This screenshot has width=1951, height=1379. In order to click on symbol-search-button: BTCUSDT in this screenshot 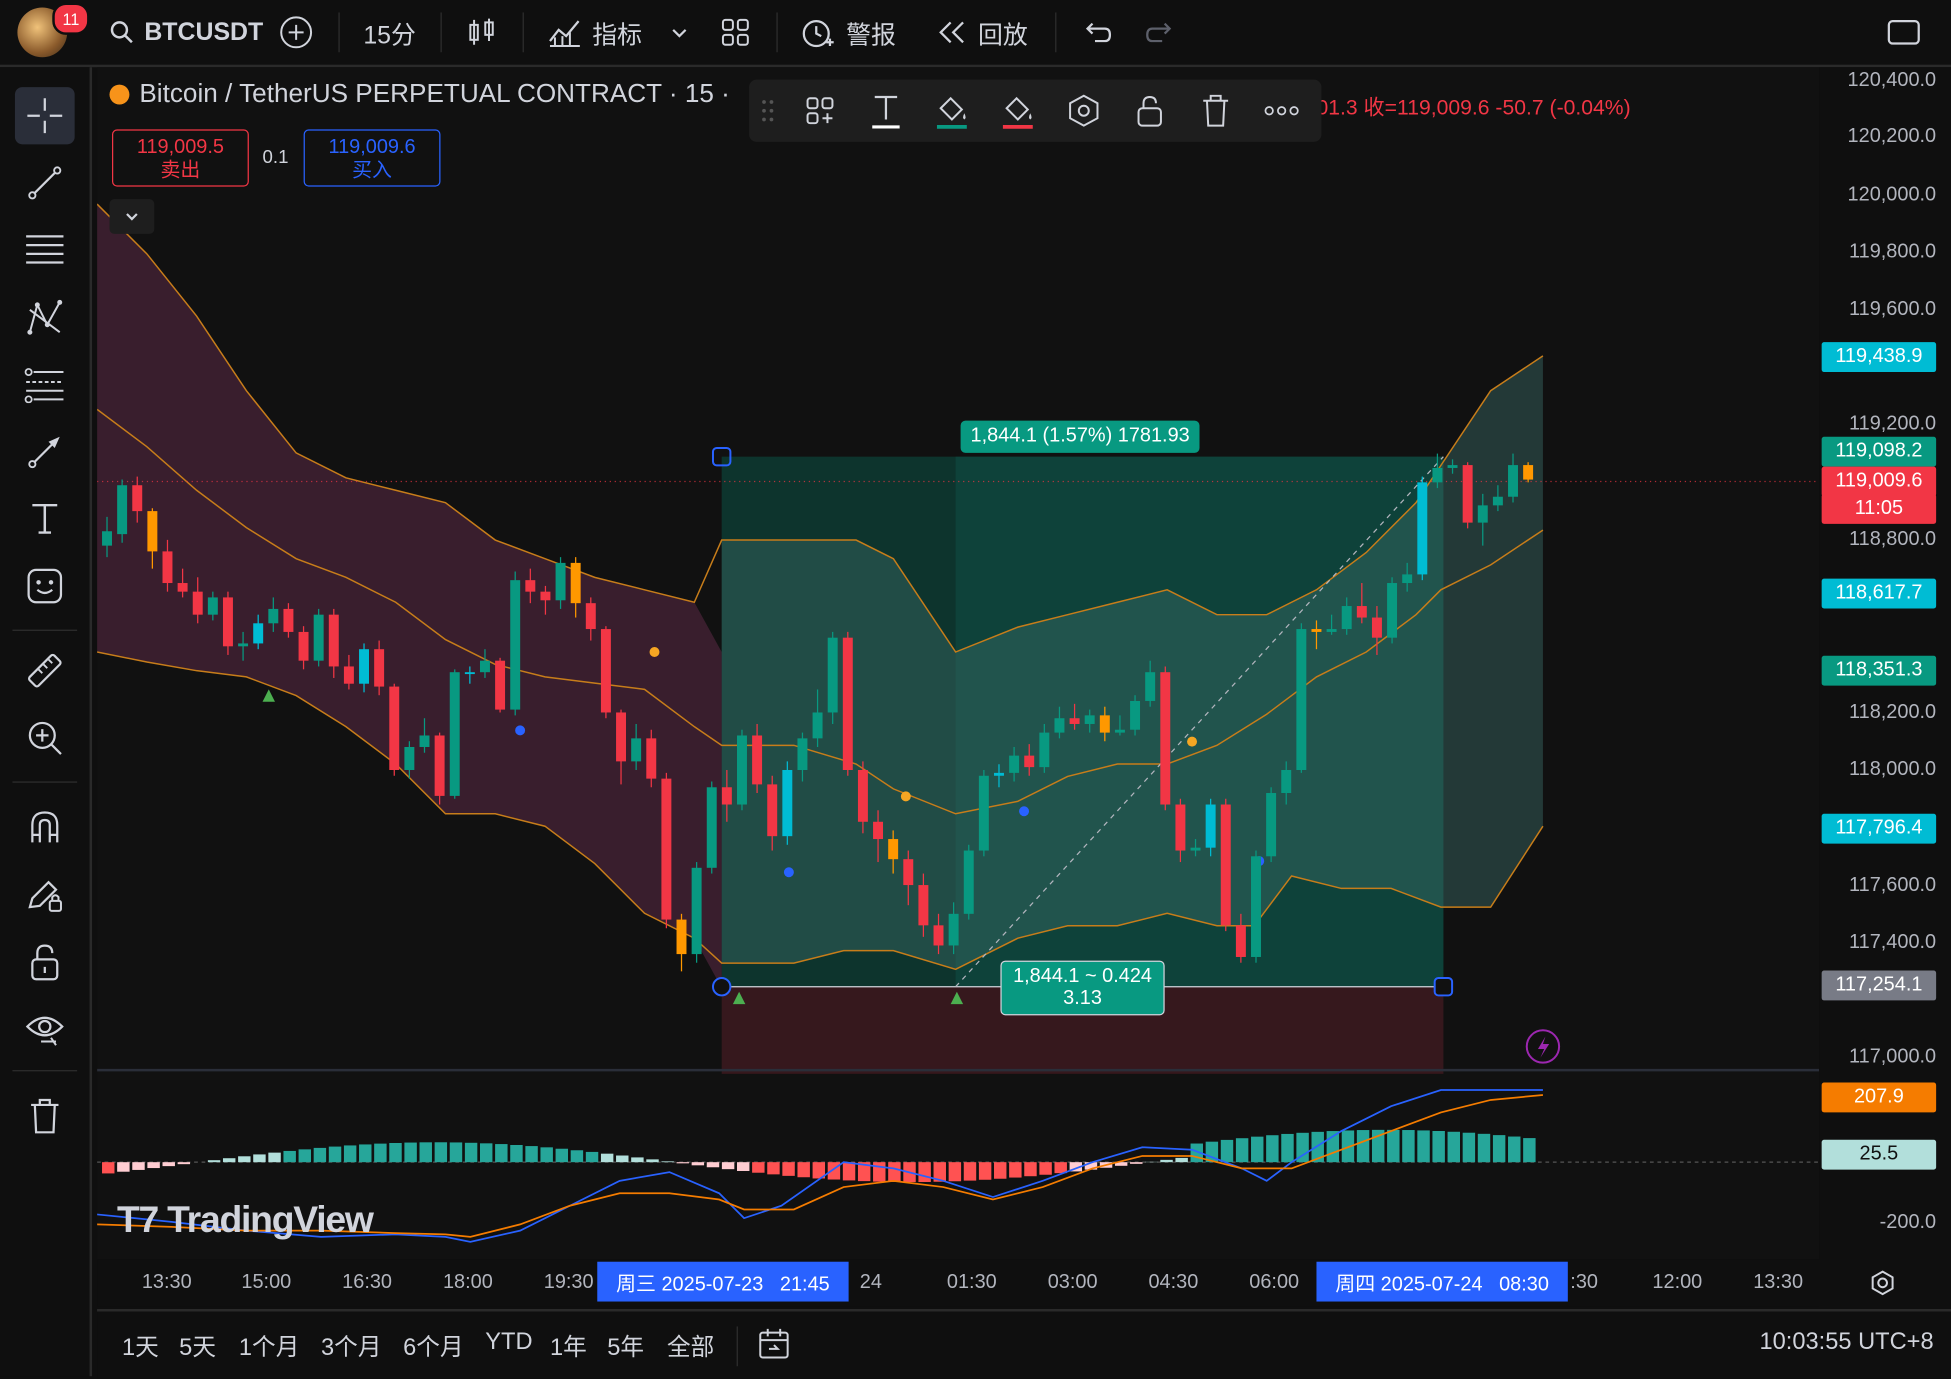, I will do `click(186, 32)`.